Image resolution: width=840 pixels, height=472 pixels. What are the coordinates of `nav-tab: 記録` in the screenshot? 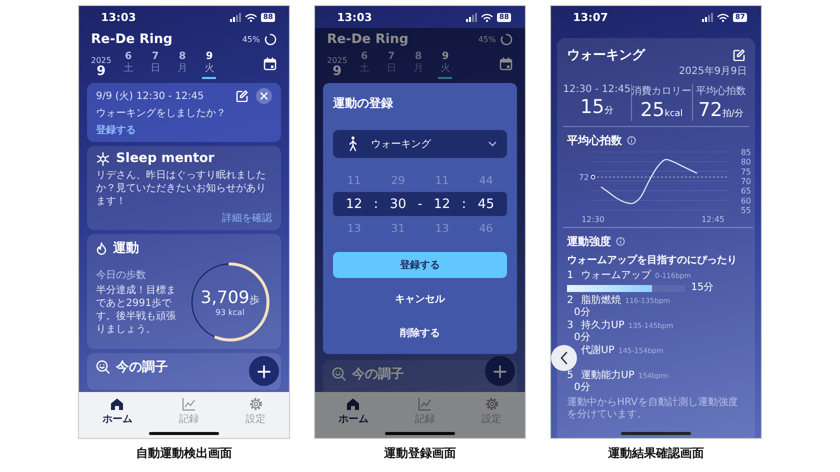 It's located at (188, 411).